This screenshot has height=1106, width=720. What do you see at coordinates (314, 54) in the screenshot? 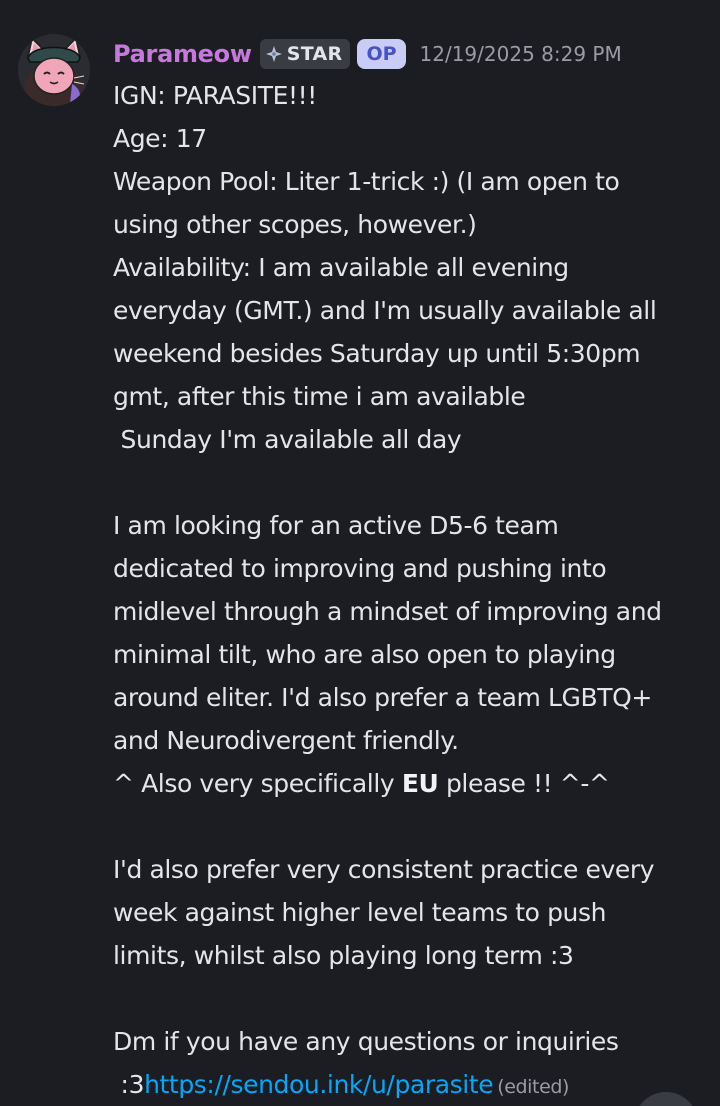
I see `server-tag-label: STAR` at bounding box center [314, 54].